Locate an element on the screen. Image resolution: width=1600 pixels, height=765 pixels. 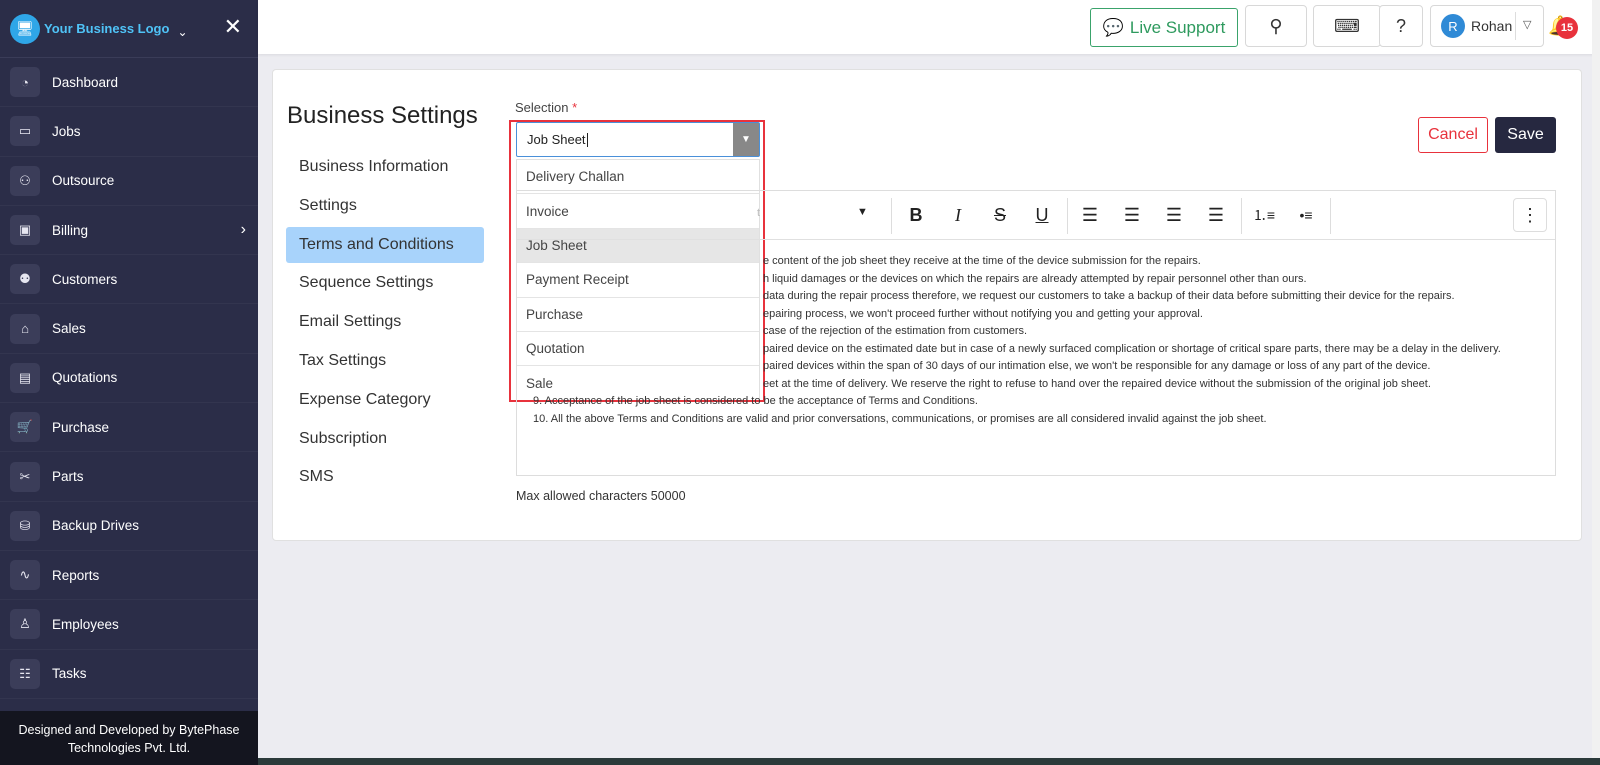
align-left-icon: ☰ is located at coordinates (1090, 215).